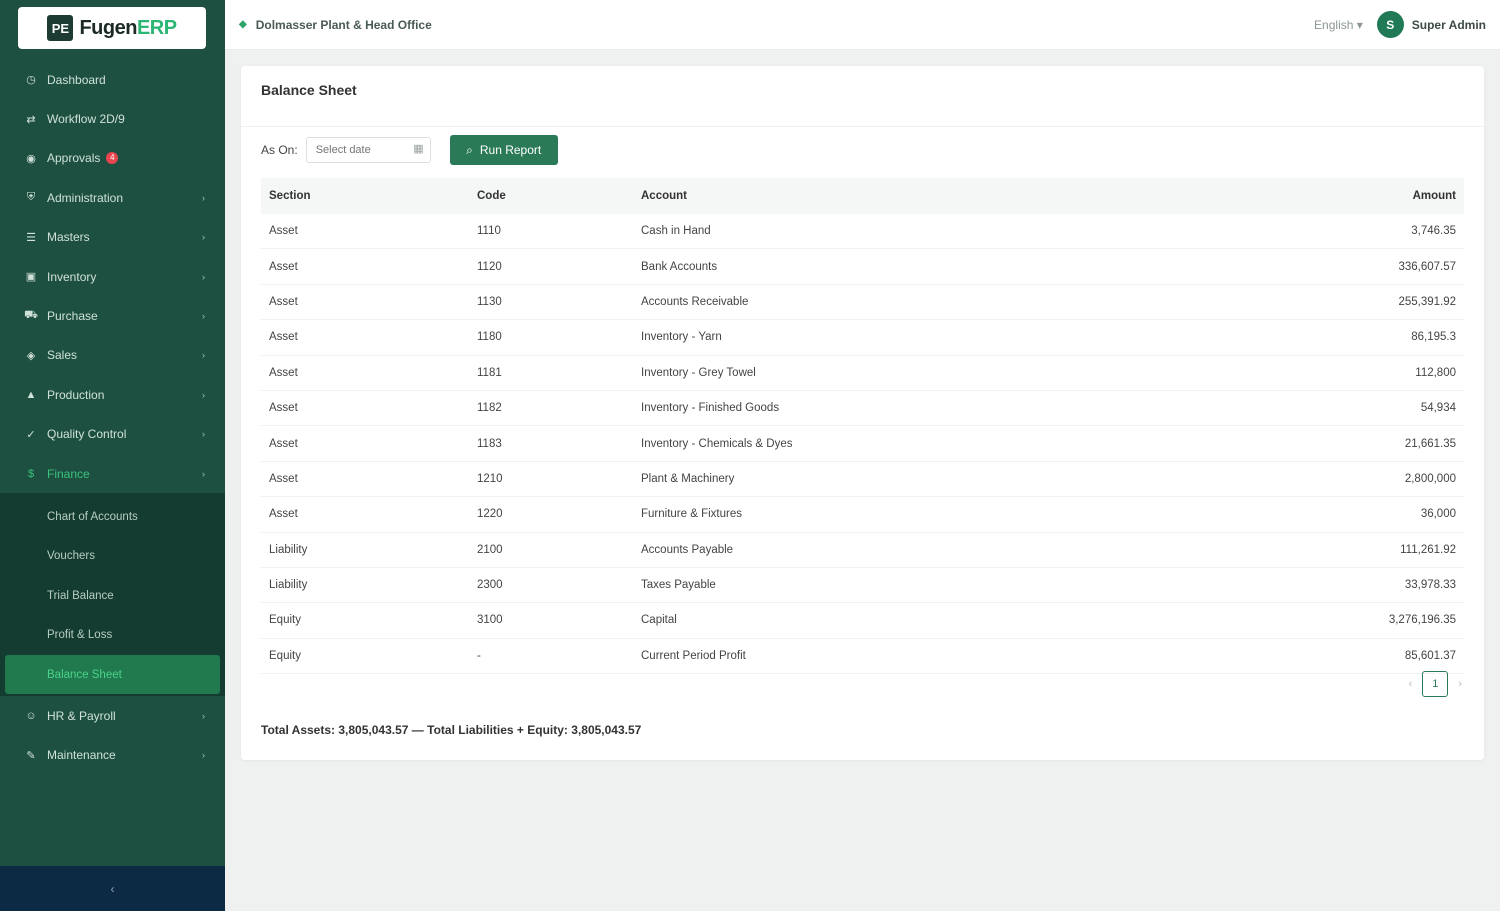  Describe the element at coordinates (911, 620) in the screenshot. I see `cell-account: Capital` at that location.